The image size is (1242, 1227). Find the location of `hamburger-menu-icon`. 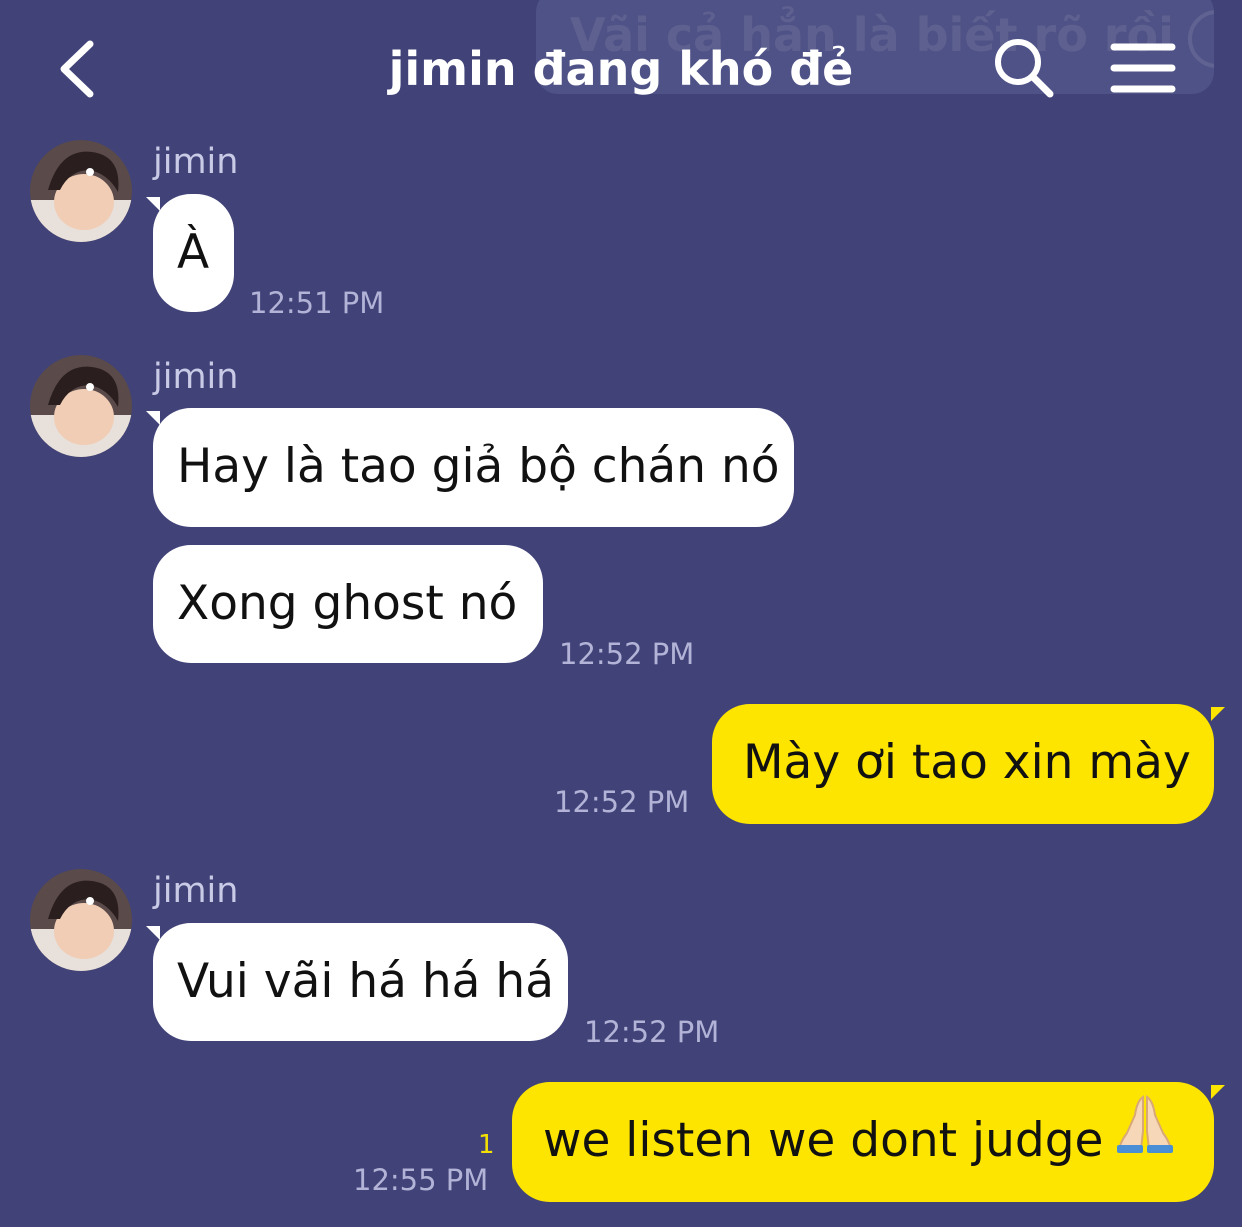

hamburger-menu-icon is located at coordinates (1143, 68).